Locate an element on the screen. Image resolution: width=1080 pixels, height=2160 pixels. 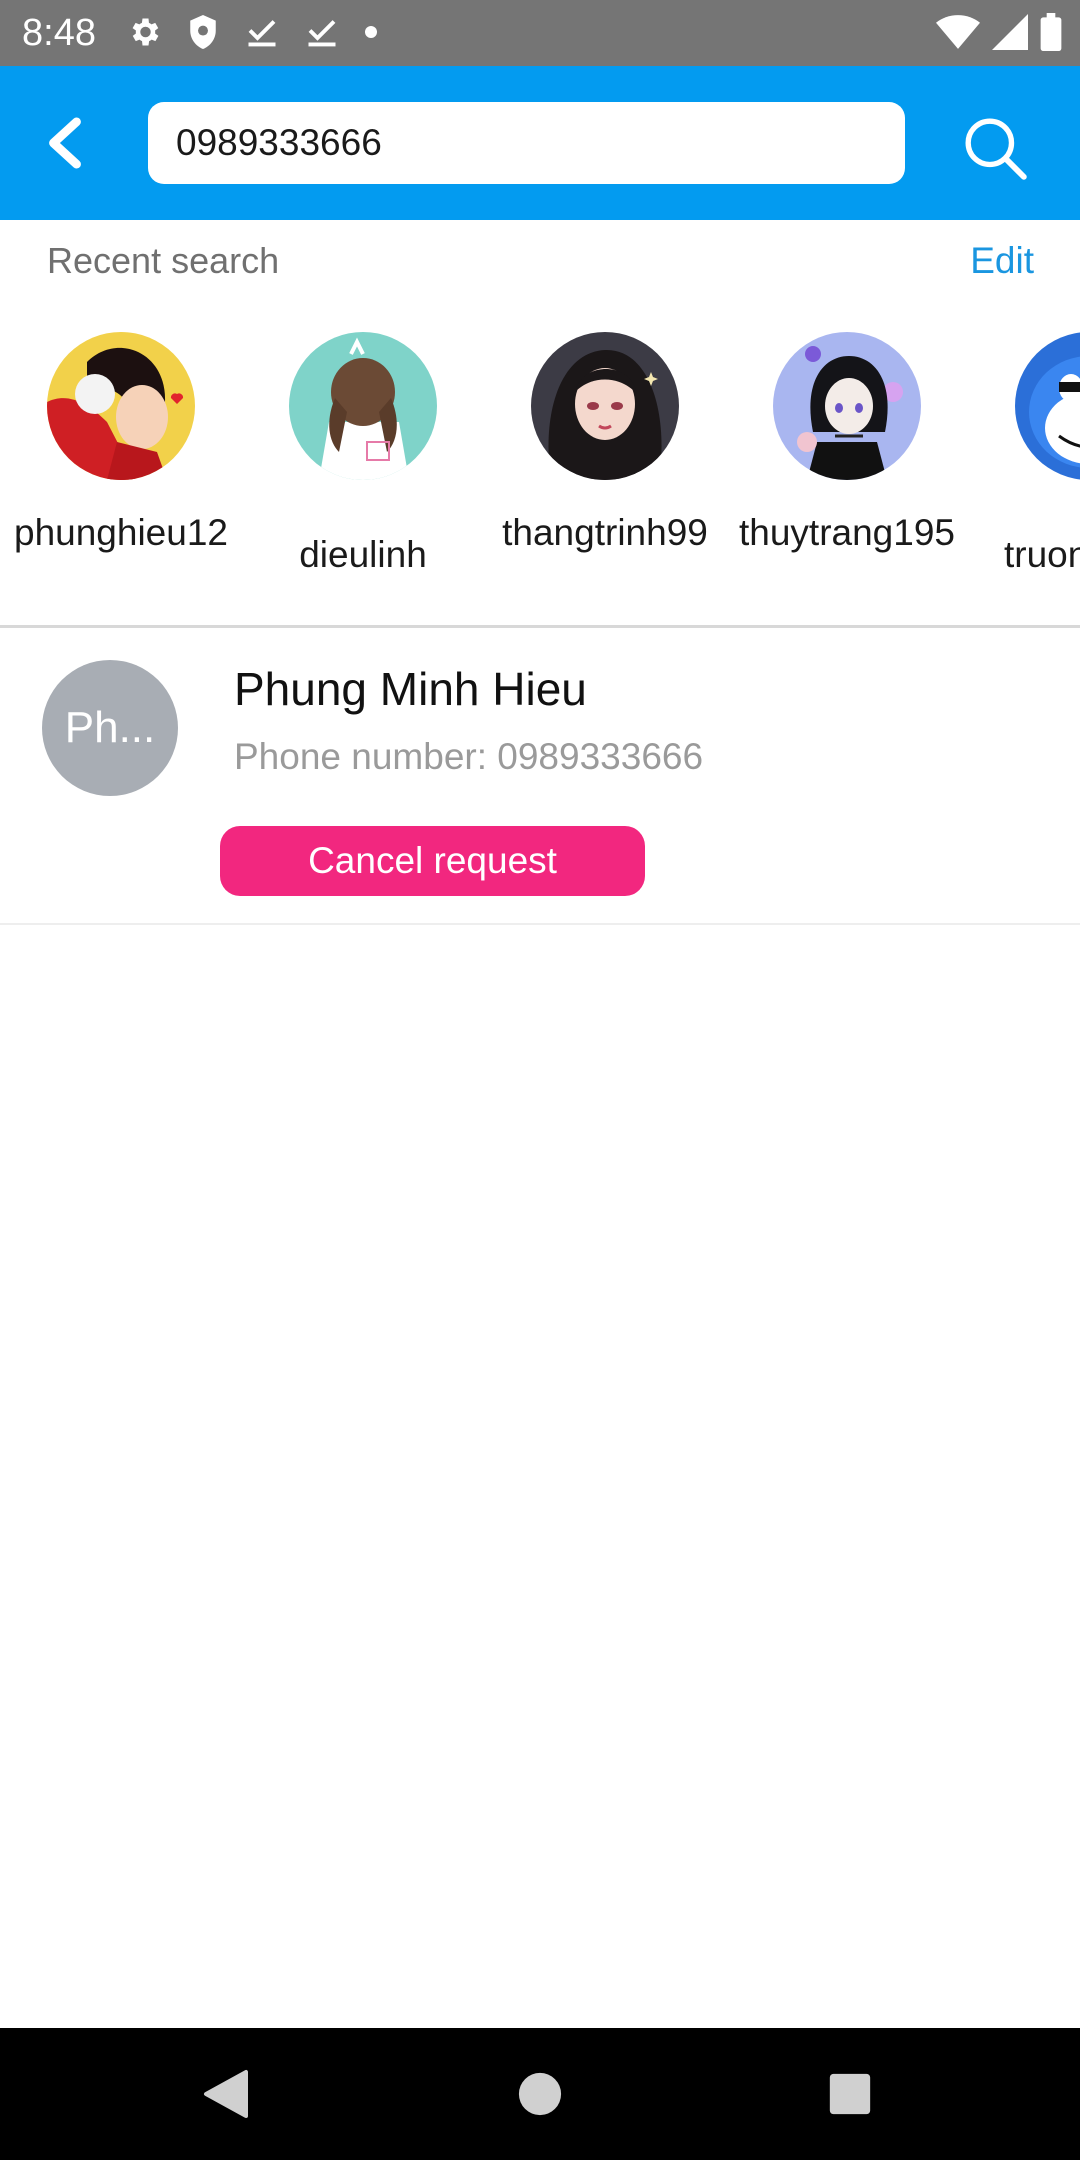
nav-recents-button is located at coordinates (850, 2094).